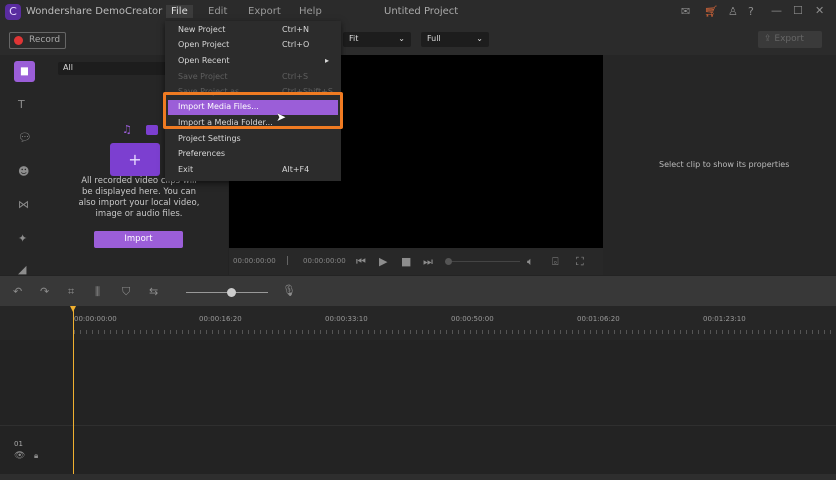 The image size is (836, 480). I want to click on properties-panel: Select clip to show its properties, so click(719, 165).